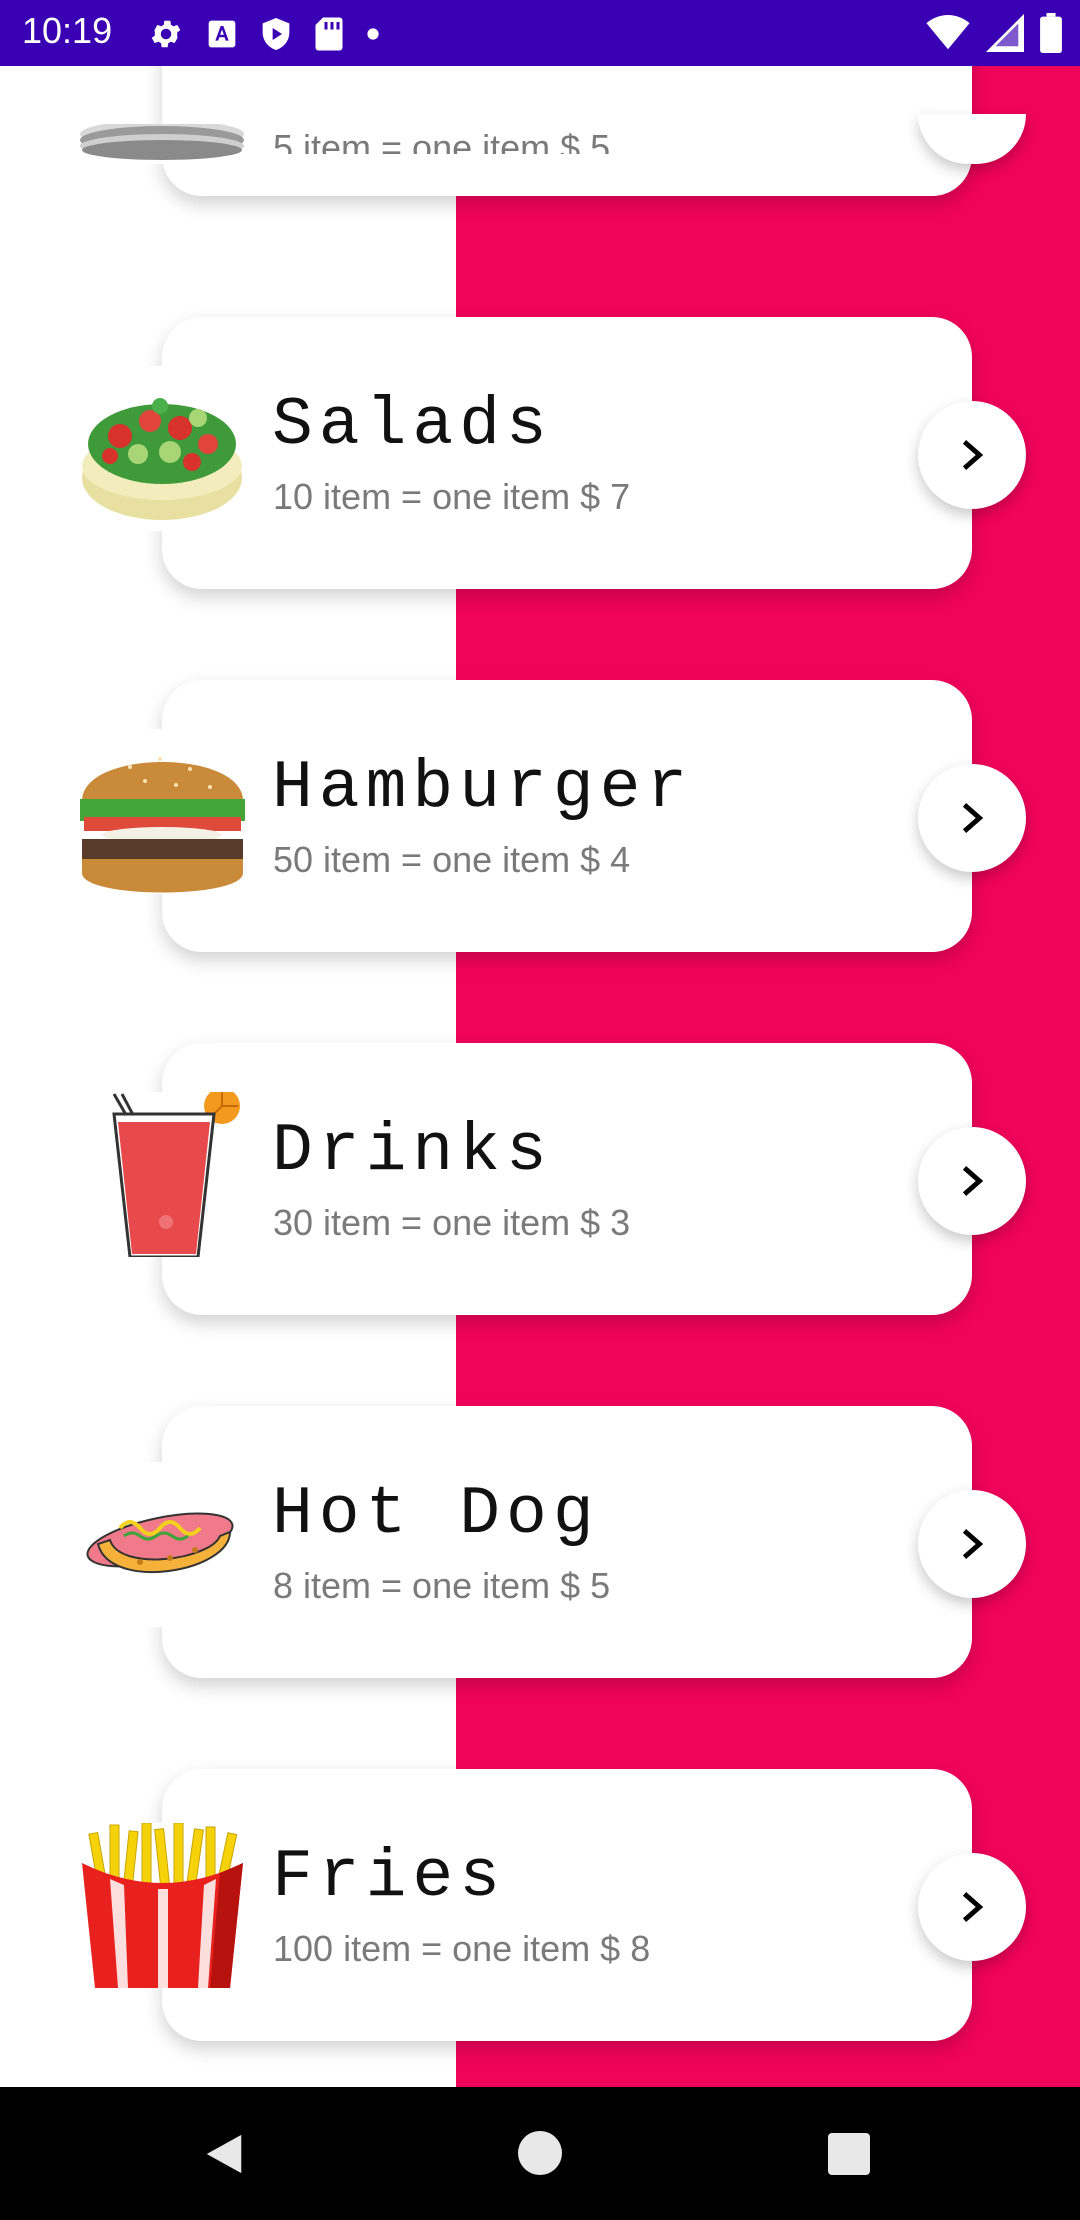 Image resolution: width=1080 pixels, height=2220 pixels. What do you see at coordinates (224, 2154) in the screenshot?
I see `back-icon` at bounding box center [224, 2154].